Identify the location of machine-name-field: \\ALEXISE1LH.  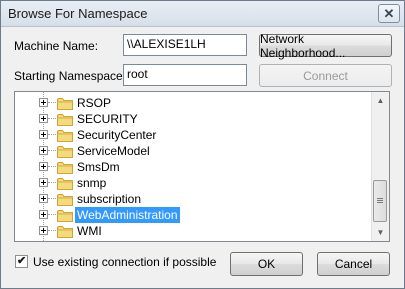
(185, 45).